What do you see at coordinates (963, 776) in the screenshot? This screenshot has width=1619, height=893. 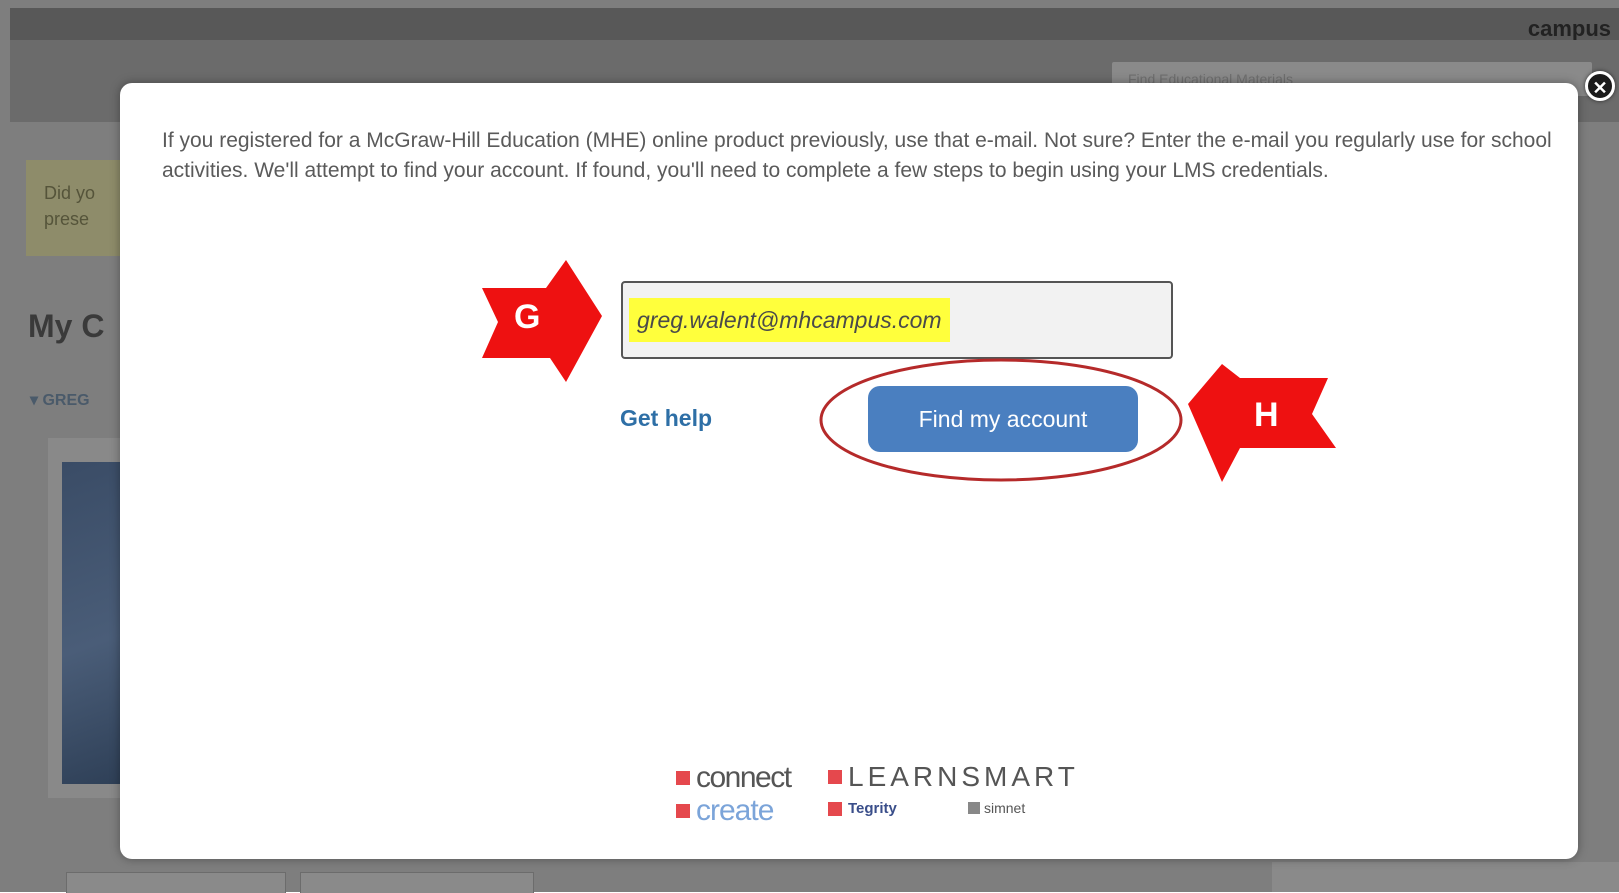 I see `learnsmart-text: LEARNSMART` at bounding box center [963, 776].